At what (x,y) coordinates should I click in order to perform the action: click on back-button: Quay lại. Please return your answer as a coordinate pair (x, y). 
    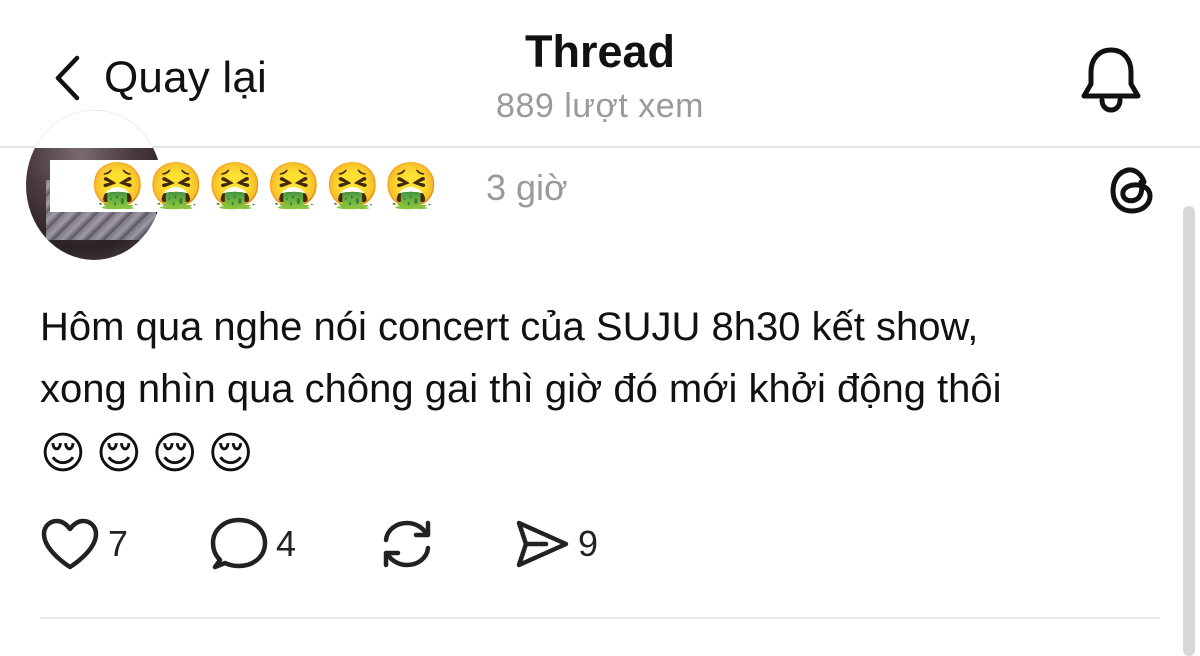
    Looking at the image, I should click on (159, 78).